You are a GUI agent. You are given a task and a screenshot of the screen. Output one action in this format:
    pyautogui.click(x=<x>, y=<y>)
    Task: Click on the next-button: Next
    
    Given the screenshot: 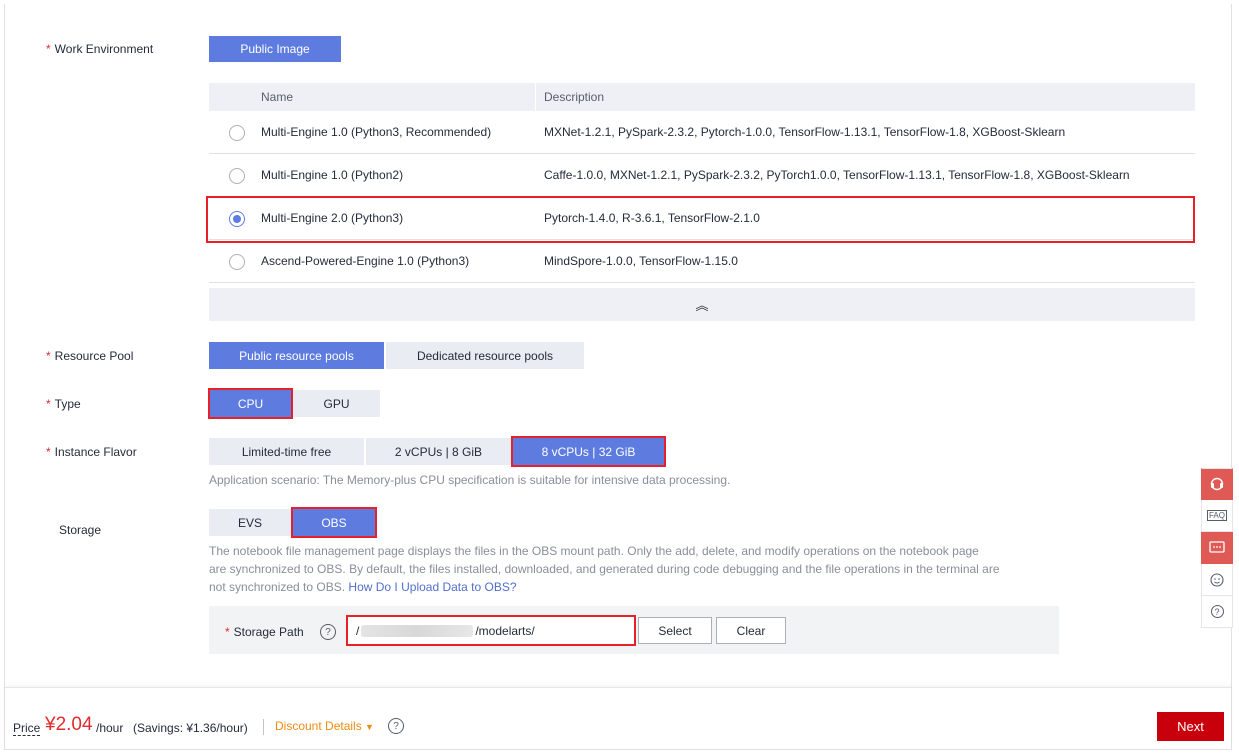 What is the action you would take?
    pyautogui.click(x=1190, y=726)
    